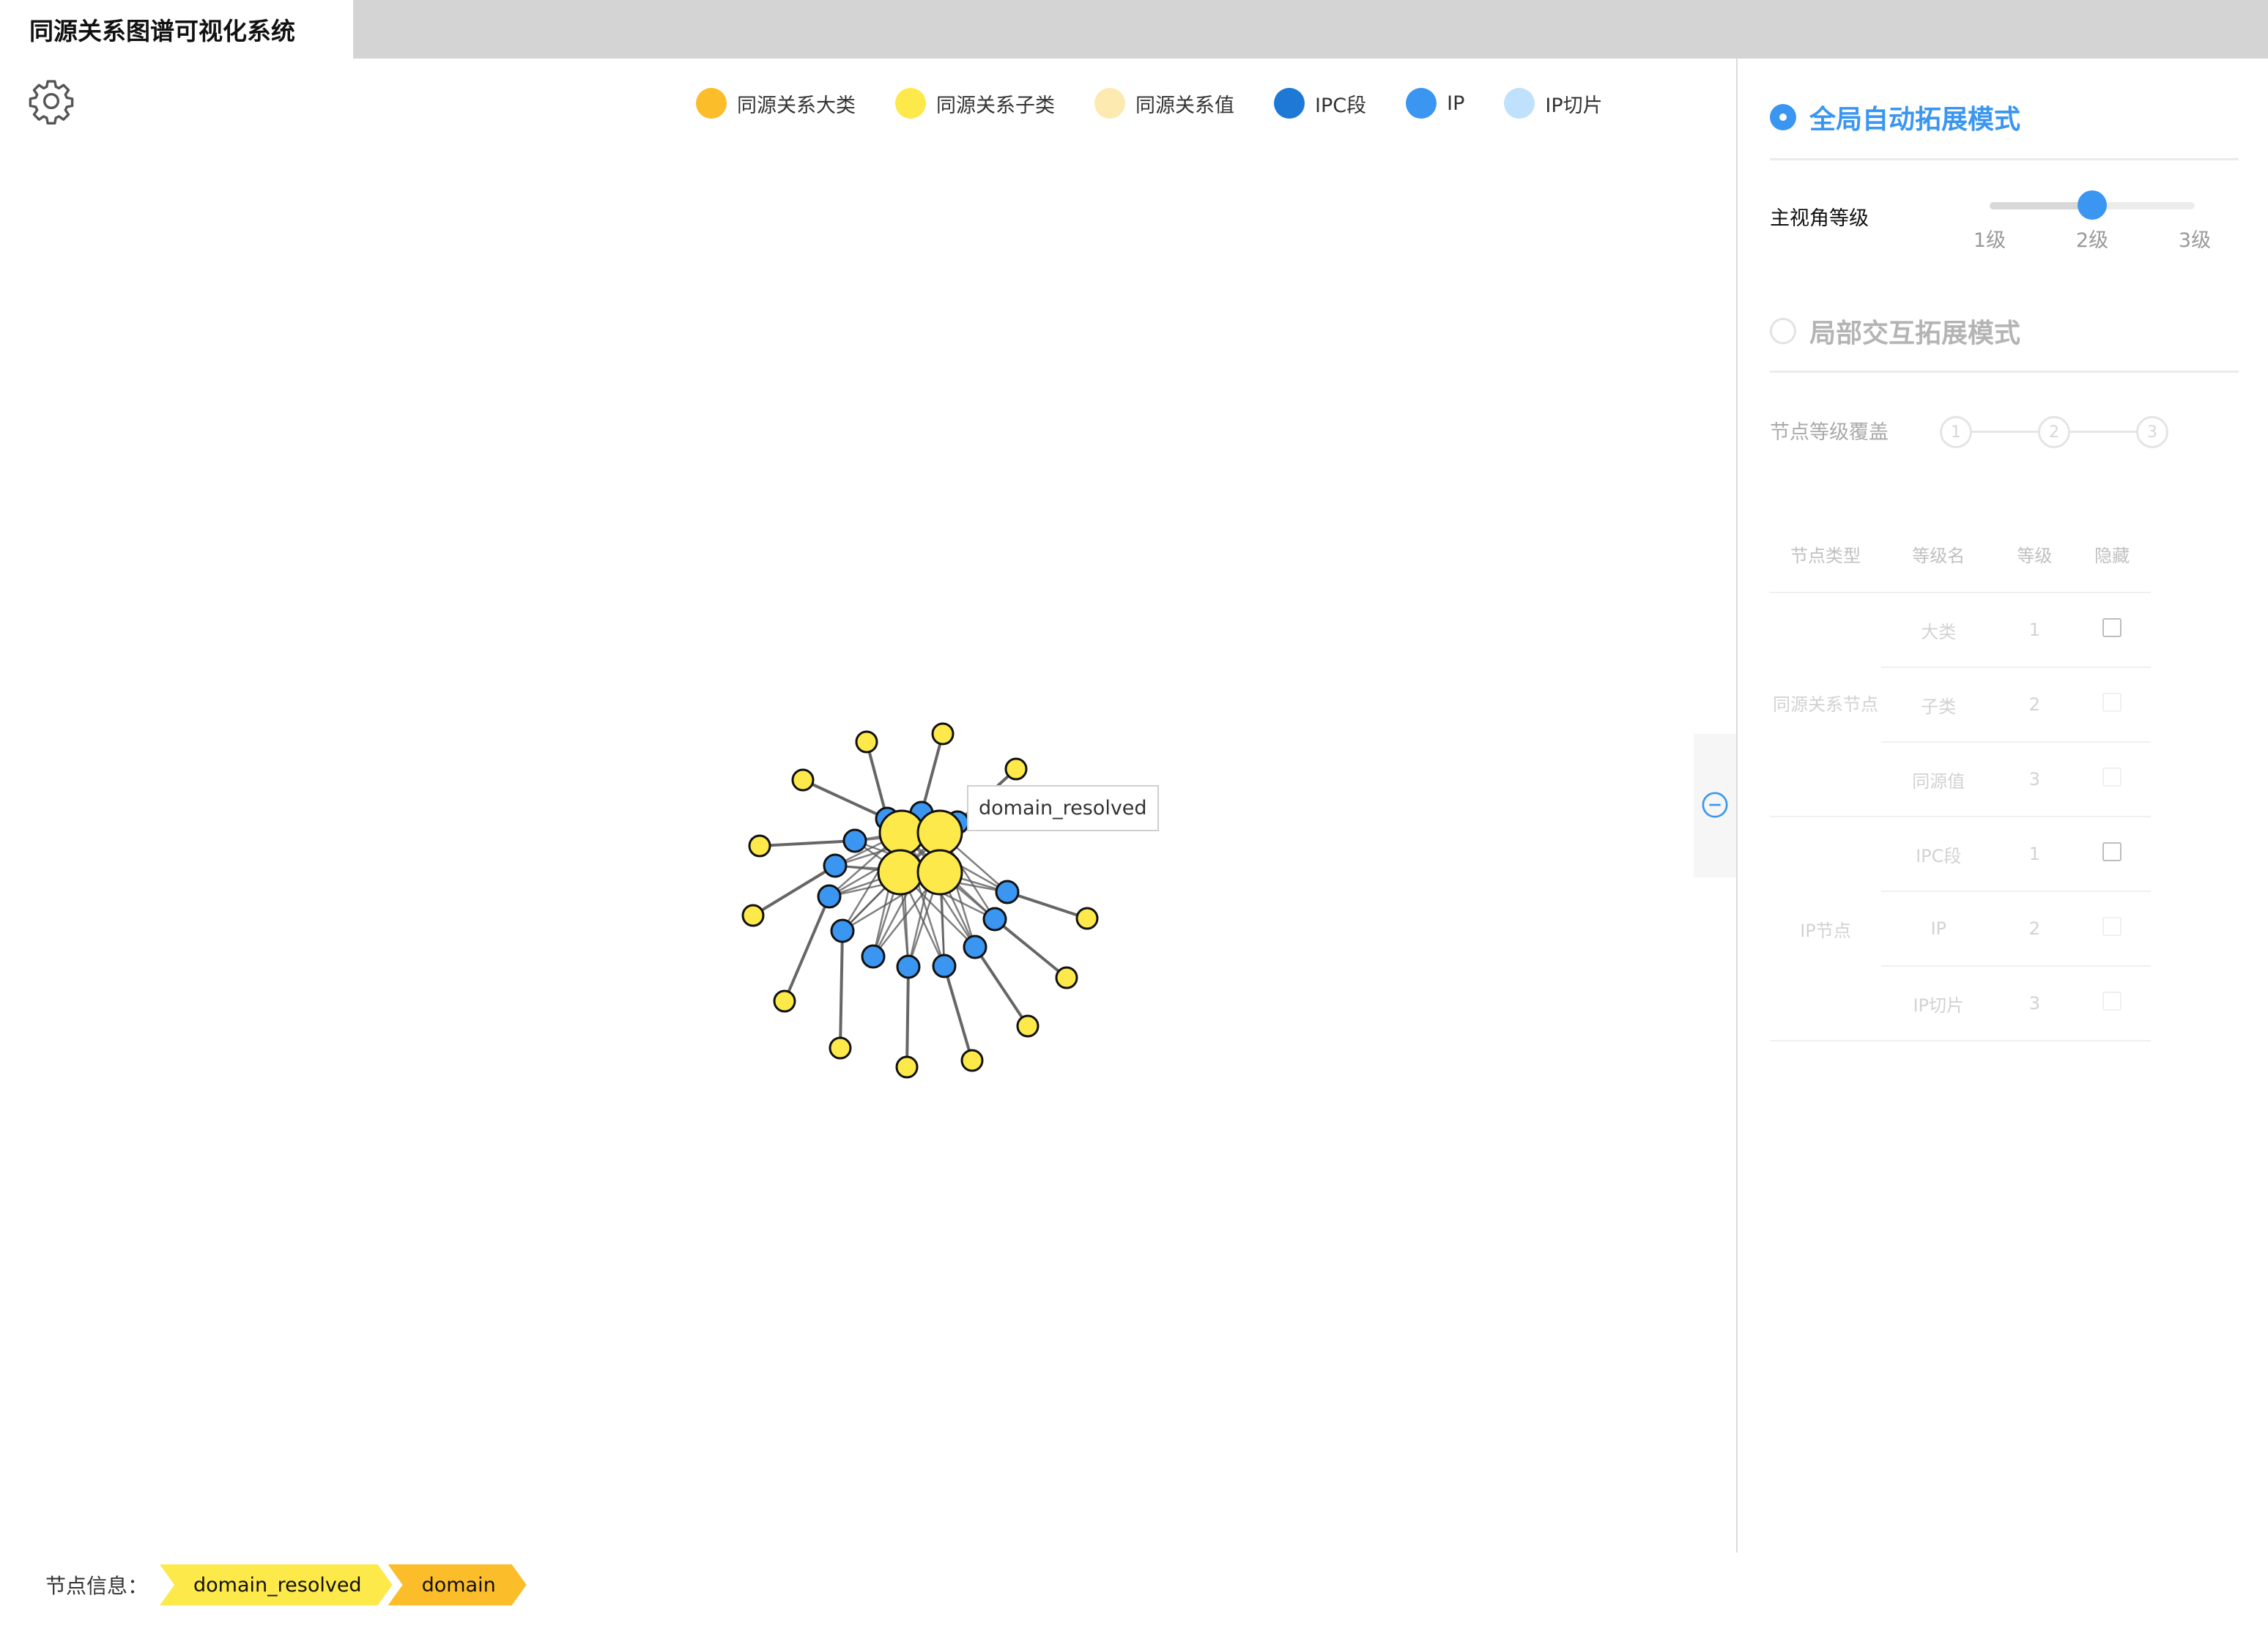 The image size is (2268, 1642). I want to click on node-tooltip: domain_resolved, so click(1063, 808).